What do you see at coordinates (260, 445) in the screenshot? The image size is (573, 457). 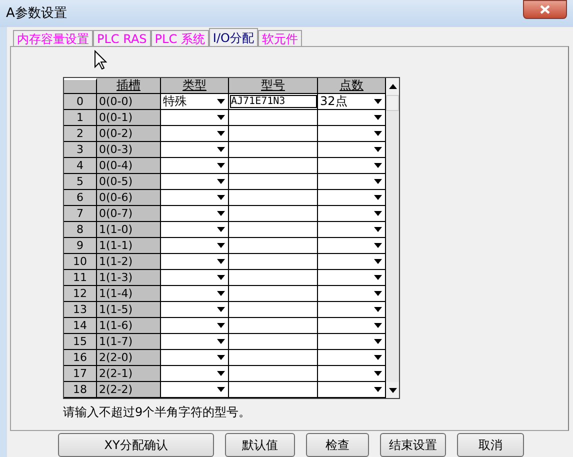 I see `dialog-button: 默认值` at bounding box center [260, 445].